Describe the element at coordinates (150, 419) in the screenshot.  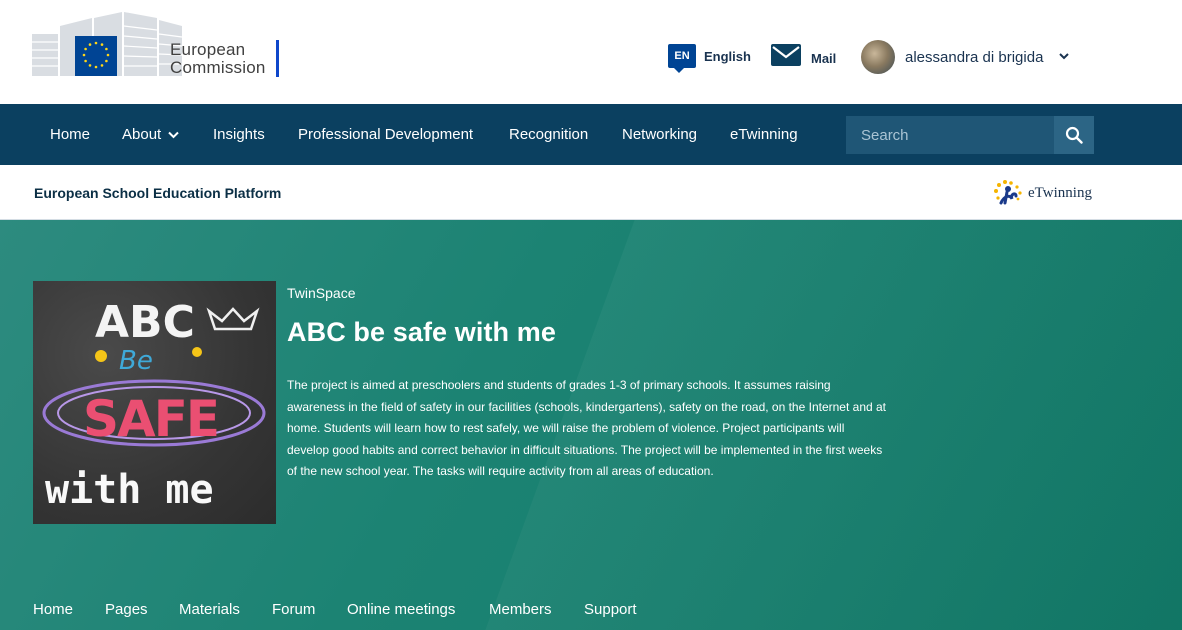
I see `image-text-safe: SAFE` at that location.